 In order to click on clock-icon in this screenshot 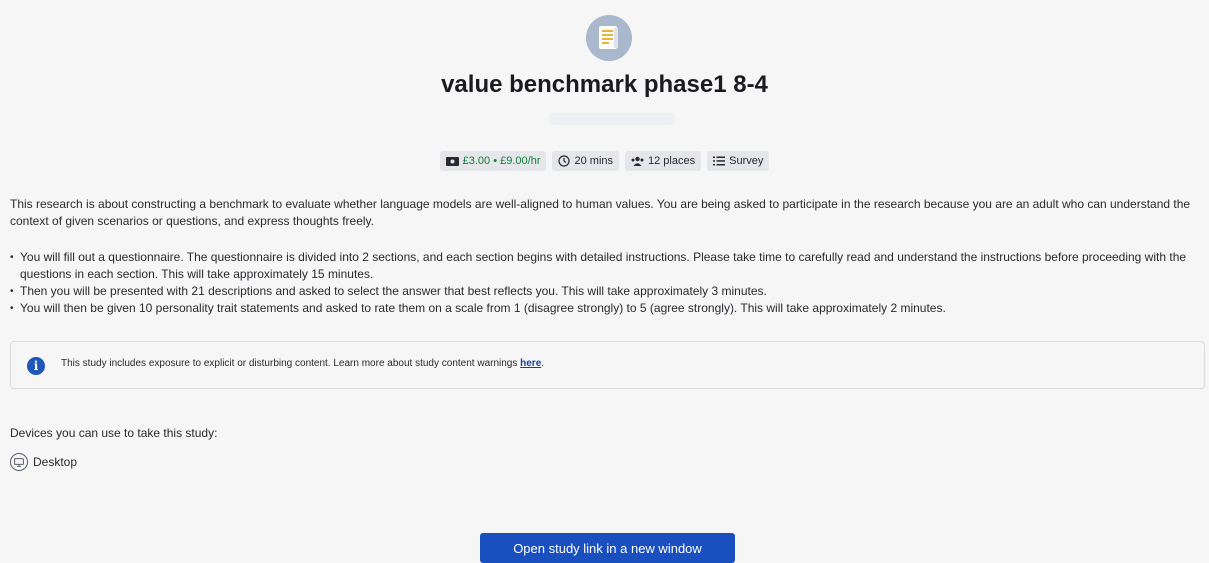, I will do `click(564, 161)`.